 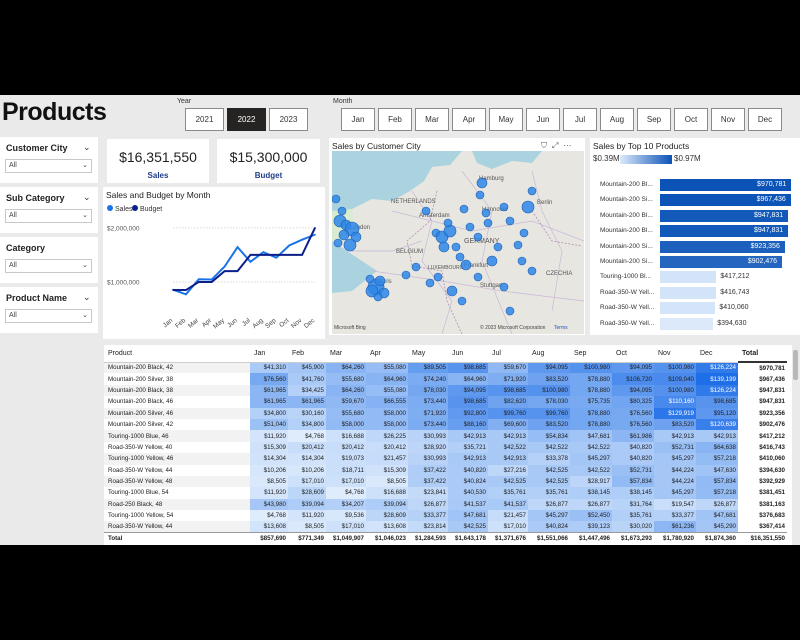 What do you see at coordinates (717, 354) in the screenshot?
I see `column-header: Dec` at bounding box center [717, 354].